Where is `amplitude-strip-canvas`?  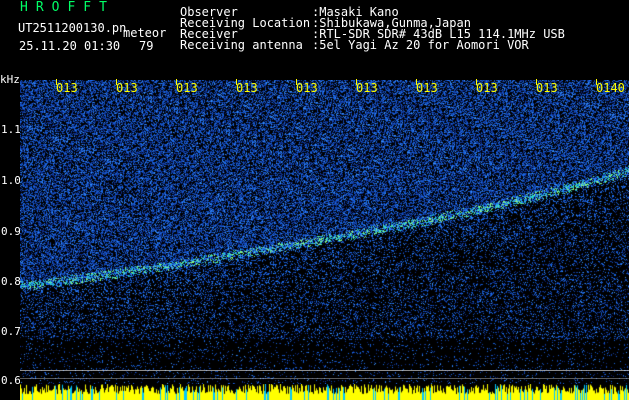 amplitude-strip-canvas is located at coordinates (324, 392).